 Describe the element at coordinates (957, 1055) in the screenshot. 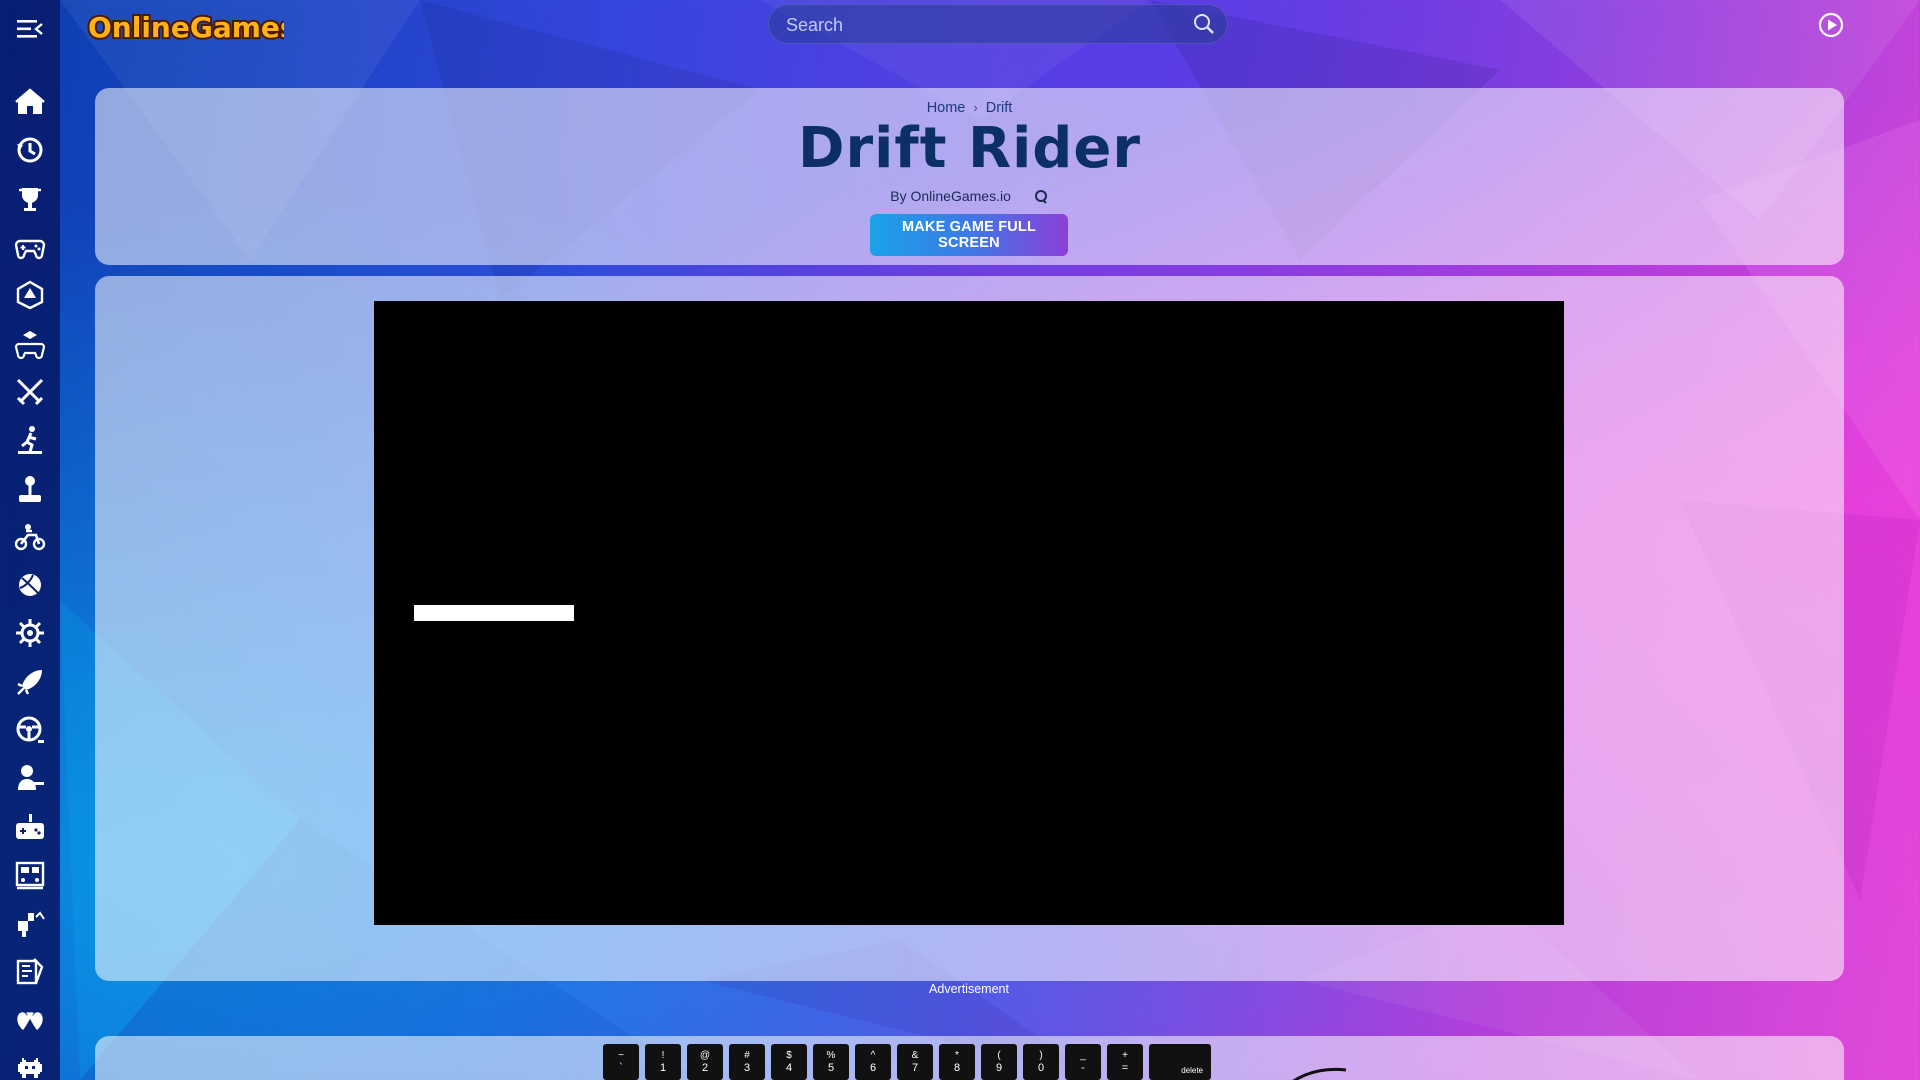

I see `key-shift-label: *` at that location.